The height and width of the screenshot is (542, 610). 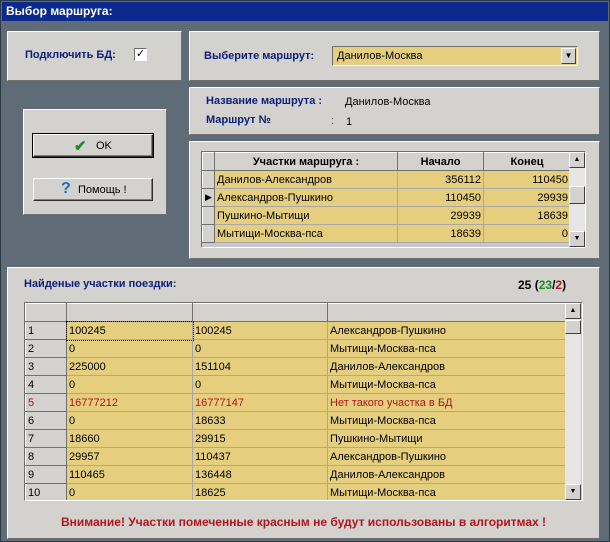 What do you see at coordinates (446, 438) in the screenshot?
I see `found-segment-name: Пушкино-Мытищи` at bounding box center [446, 438].